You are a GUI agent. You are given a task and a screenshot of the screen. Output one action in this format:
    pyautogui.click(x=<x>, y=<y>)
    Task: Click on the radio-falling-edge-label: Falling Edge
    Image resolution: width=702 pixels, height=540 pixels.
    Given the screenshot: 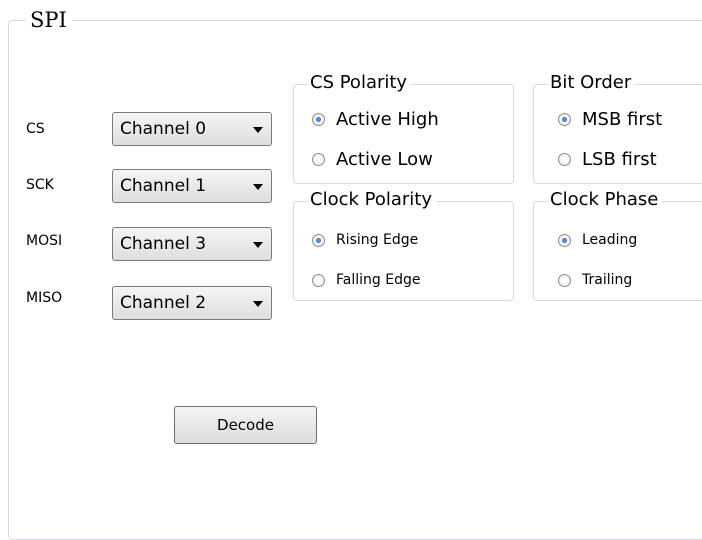 What is the action you would take?
    pyautogui.click(x=378, y=280)
    